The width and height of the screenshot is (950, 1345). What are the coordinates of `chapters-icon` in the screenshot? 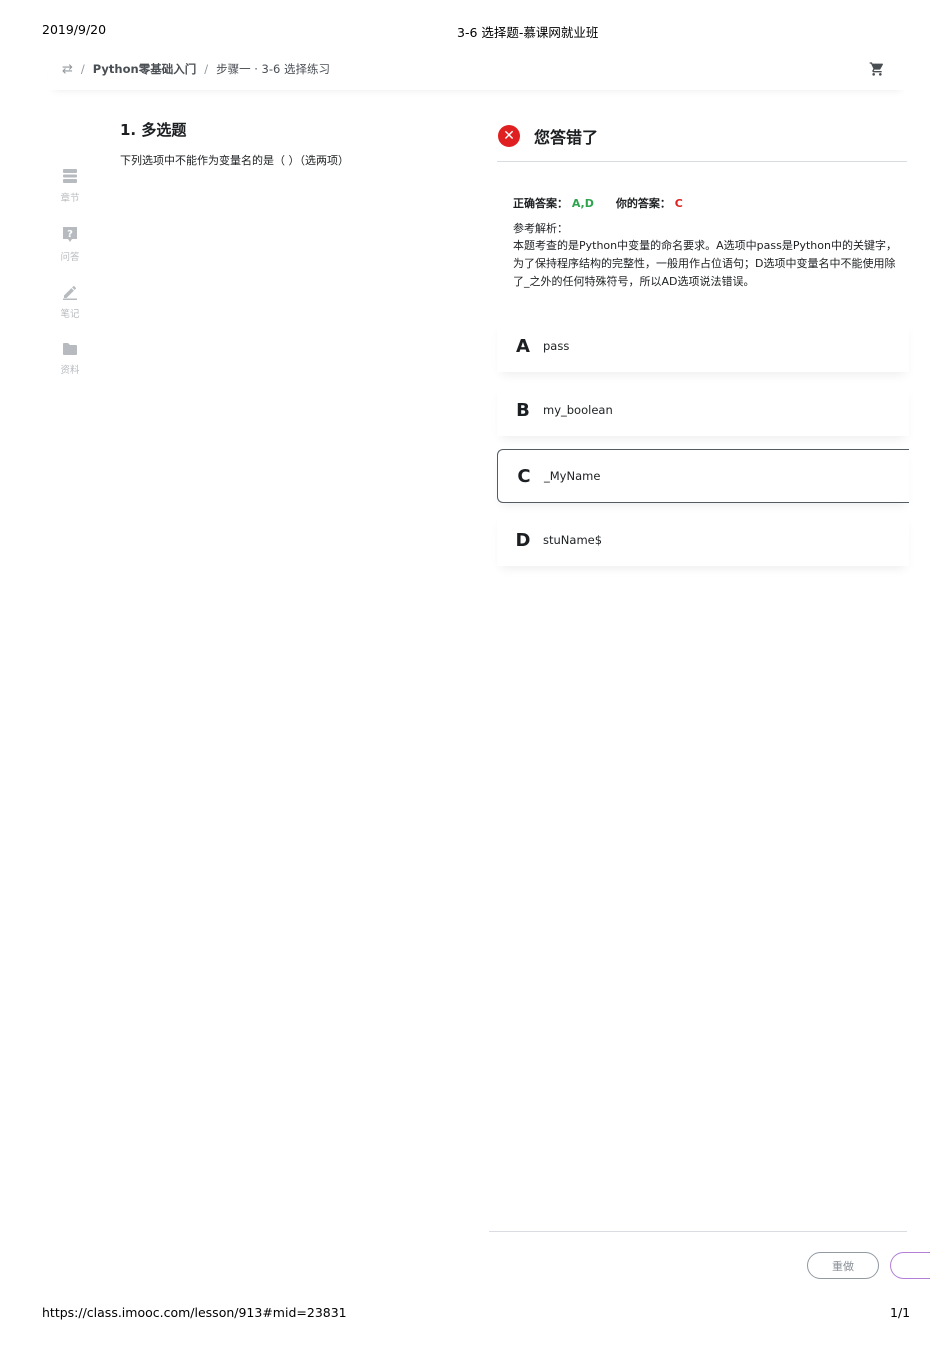 It's located at (70, 177).